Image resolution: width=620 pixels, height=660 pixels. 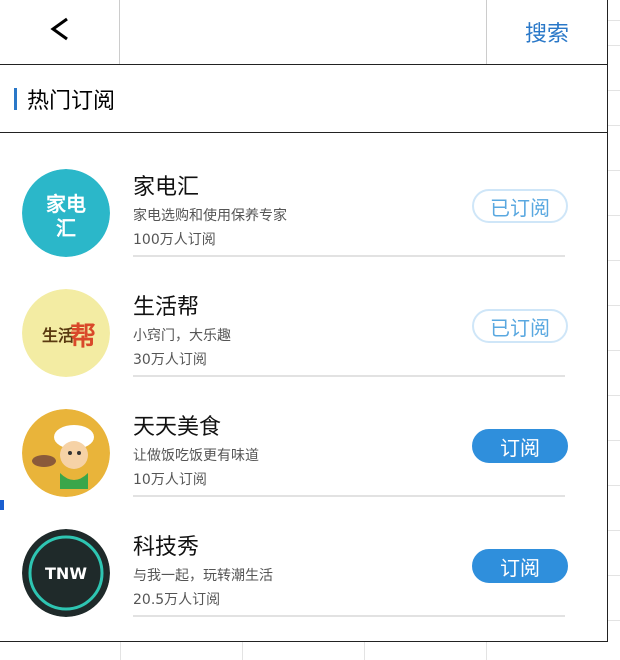 What do you see at coordinates (66, 453) in the screenshot?
I see `chef-logo-icon` at bounding box center [66, 453].